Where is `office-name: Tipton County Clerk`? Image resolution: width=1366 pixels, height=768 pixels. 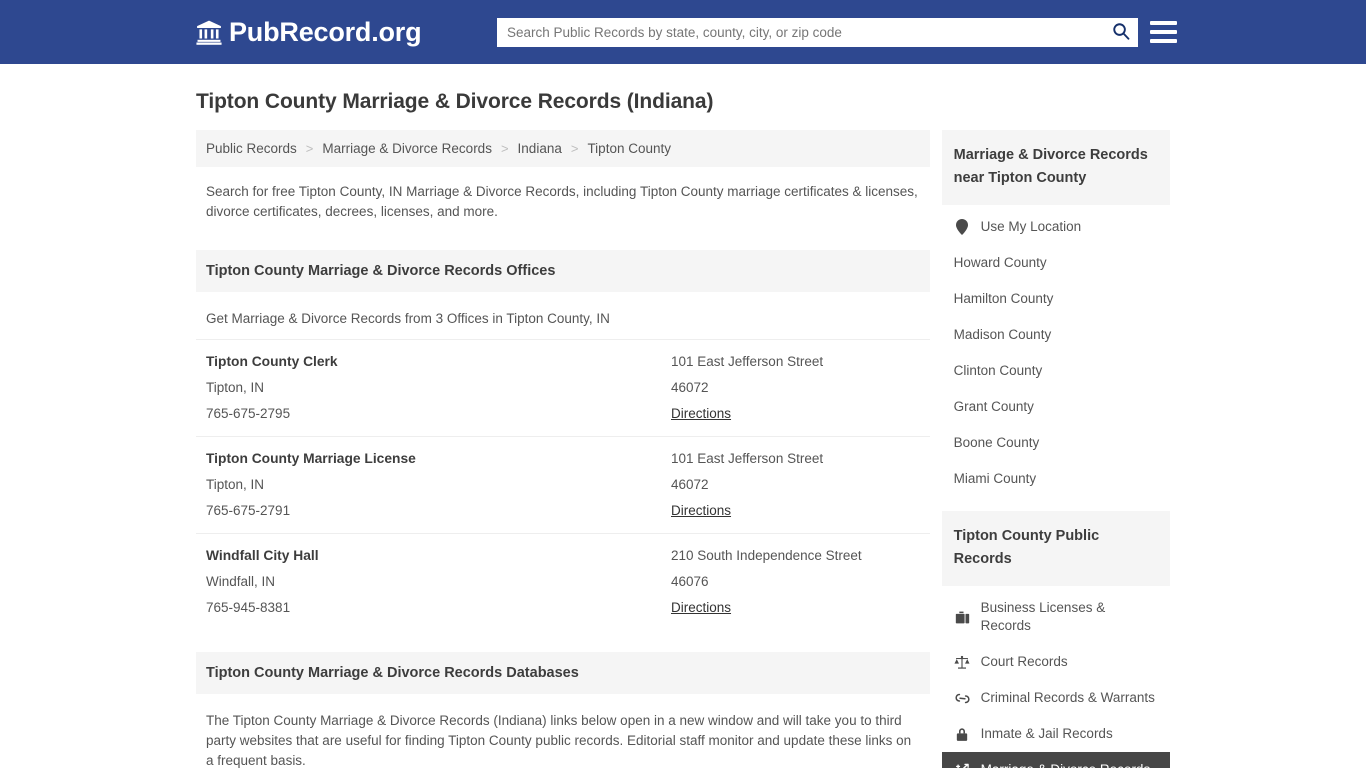 office-name: Tipton County Clerk is located at coordinates (272, 361).